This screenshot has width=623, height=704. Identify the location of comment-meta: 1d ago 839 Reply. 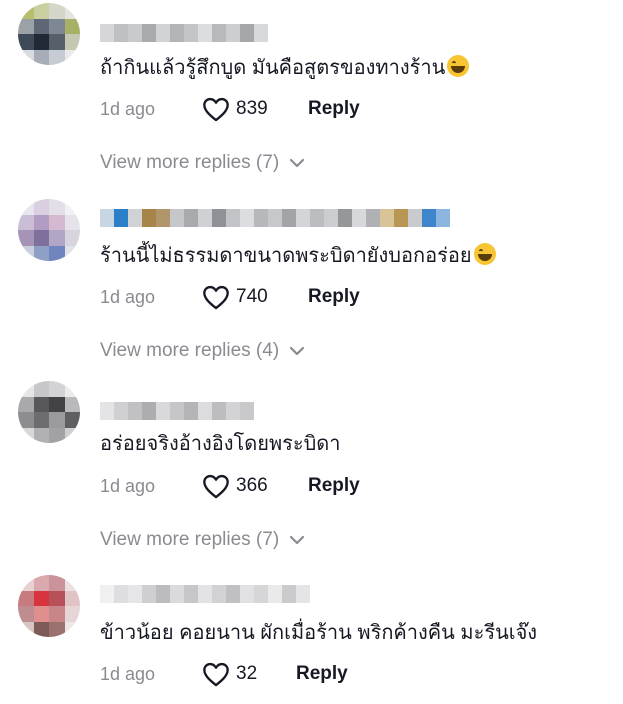
(230, 109).